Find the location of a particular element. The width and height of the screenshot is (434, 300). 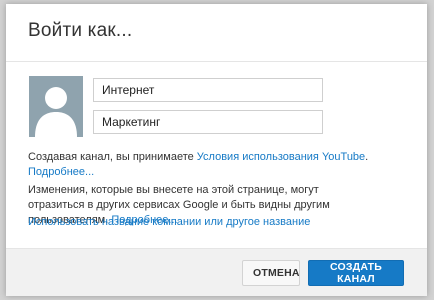

last-name-input is located at coordinates (208, 122).